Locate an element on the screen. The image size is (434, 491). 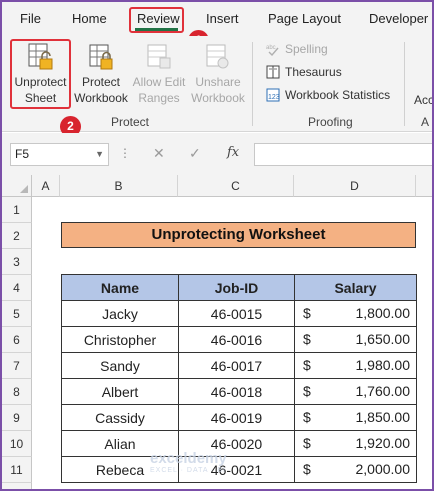
row-header-2: 2 is located at coordinates (17, 236).